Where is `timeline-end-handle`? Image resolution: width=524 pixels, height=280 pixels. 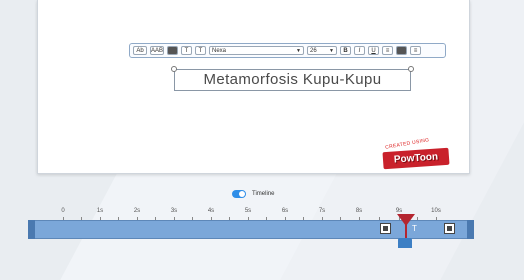 timeline-end-handle is located at coordinates (470, 229).